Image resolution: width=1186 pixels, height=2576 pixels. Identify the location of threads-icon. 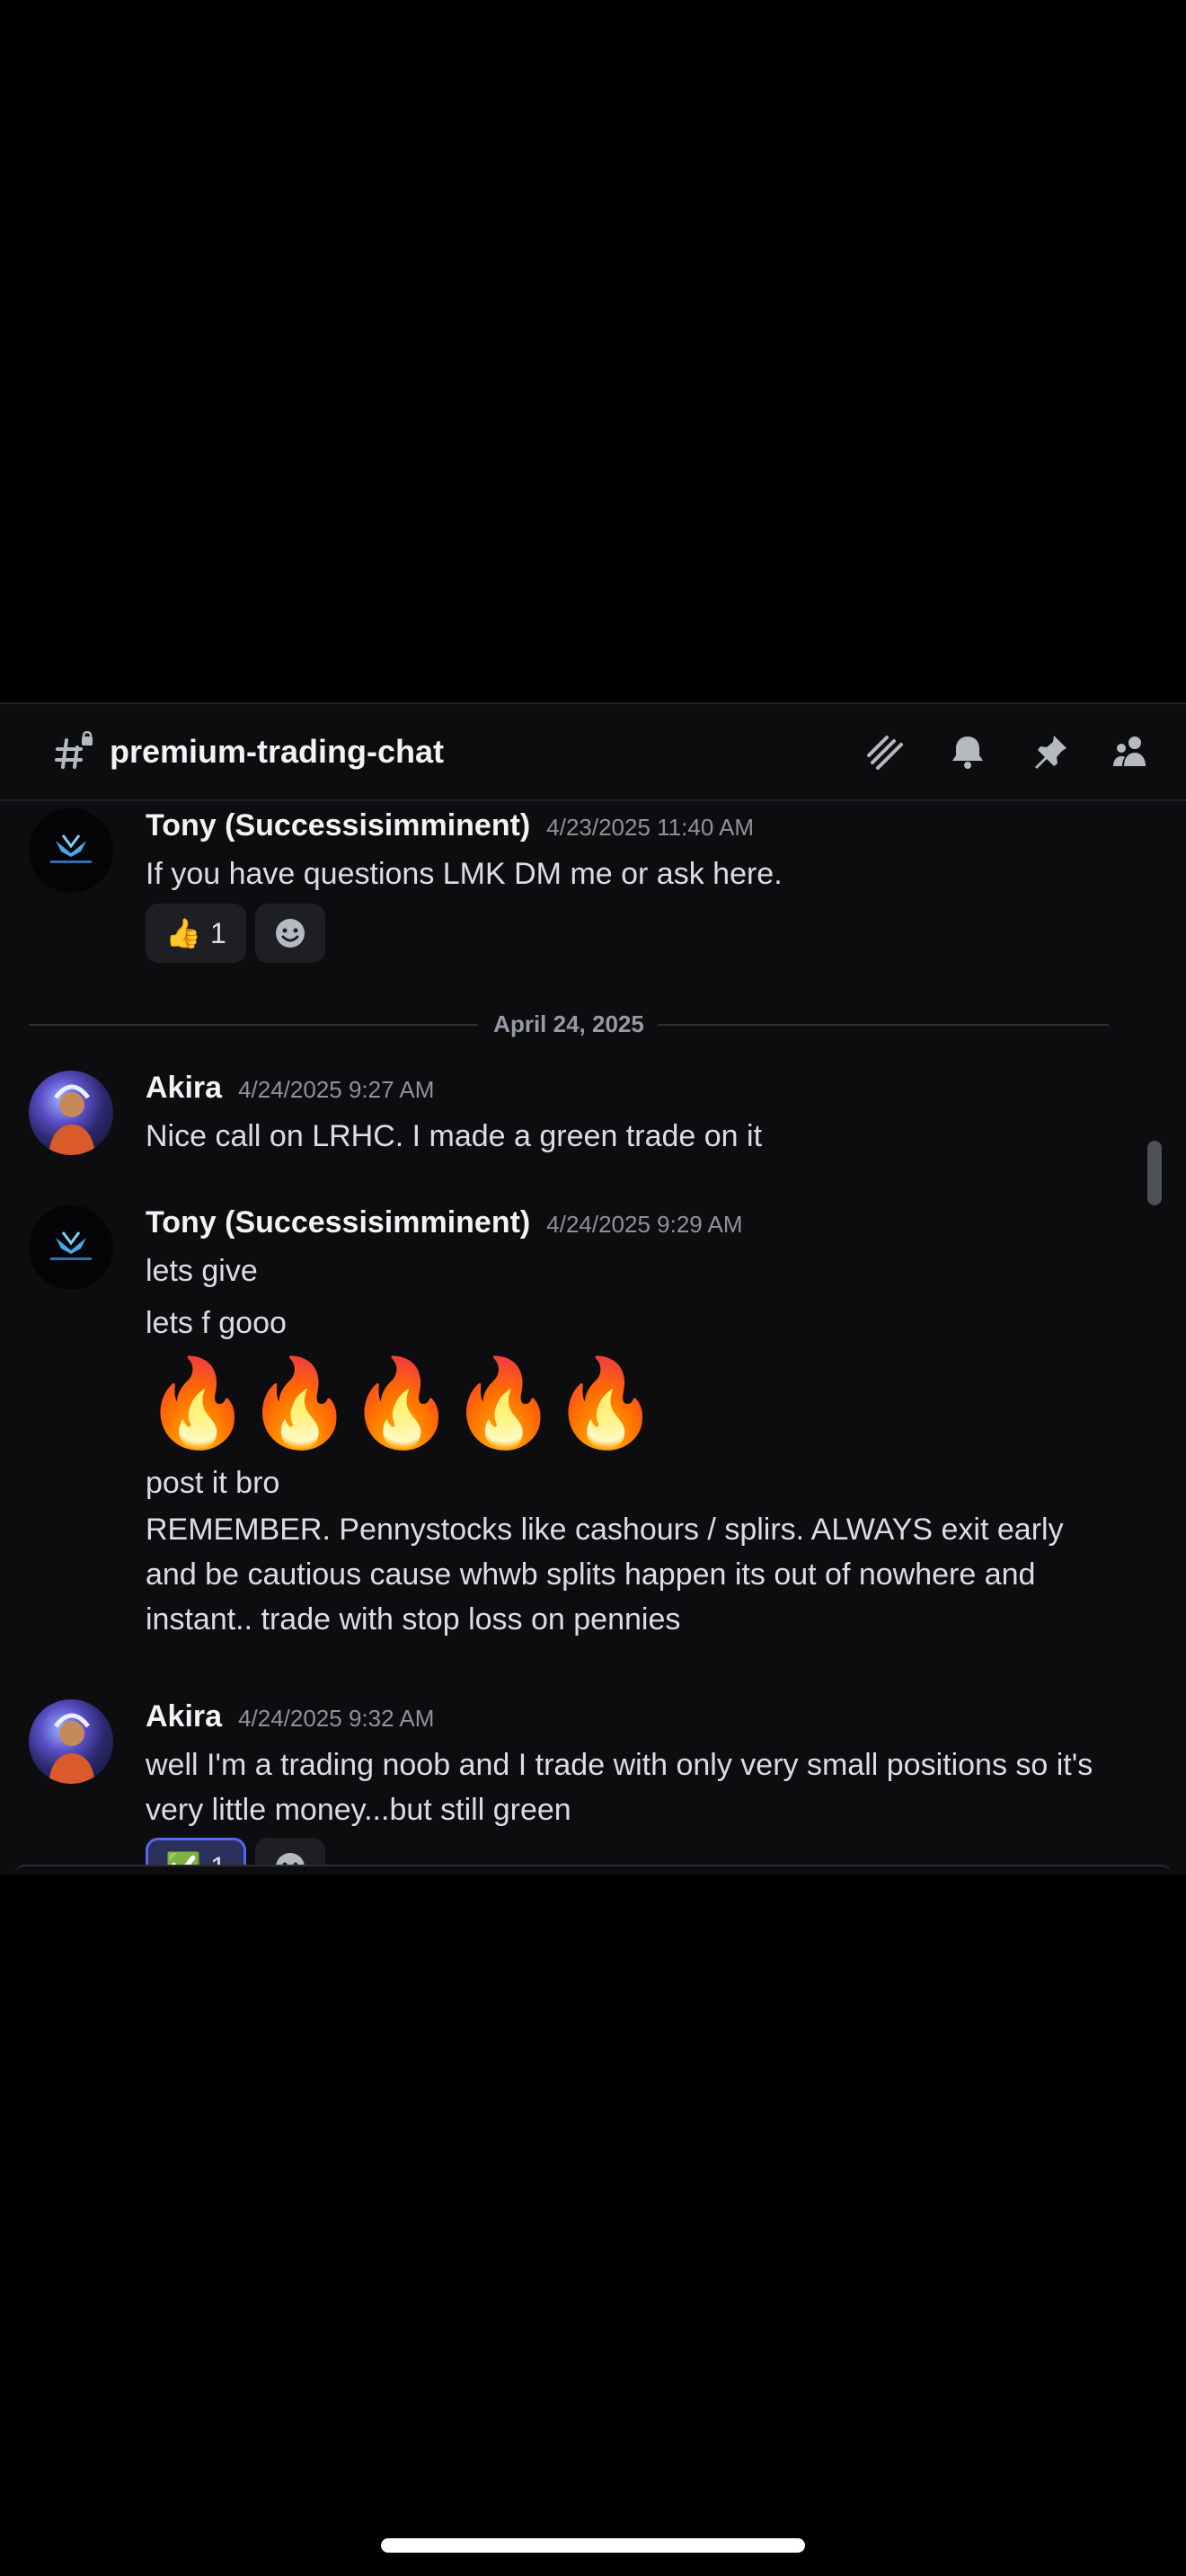
(885, 751).